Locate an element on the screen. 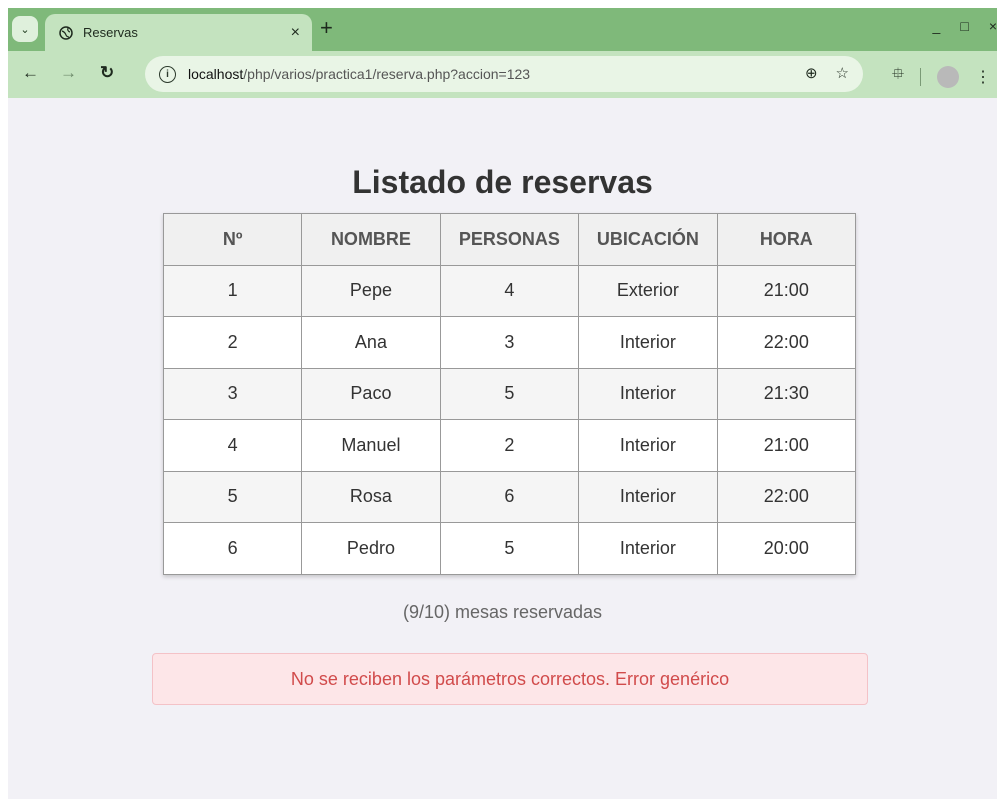 This screenshot has height=799, width=997. column-header: NOMBRE is located at coordinates (371, 239).